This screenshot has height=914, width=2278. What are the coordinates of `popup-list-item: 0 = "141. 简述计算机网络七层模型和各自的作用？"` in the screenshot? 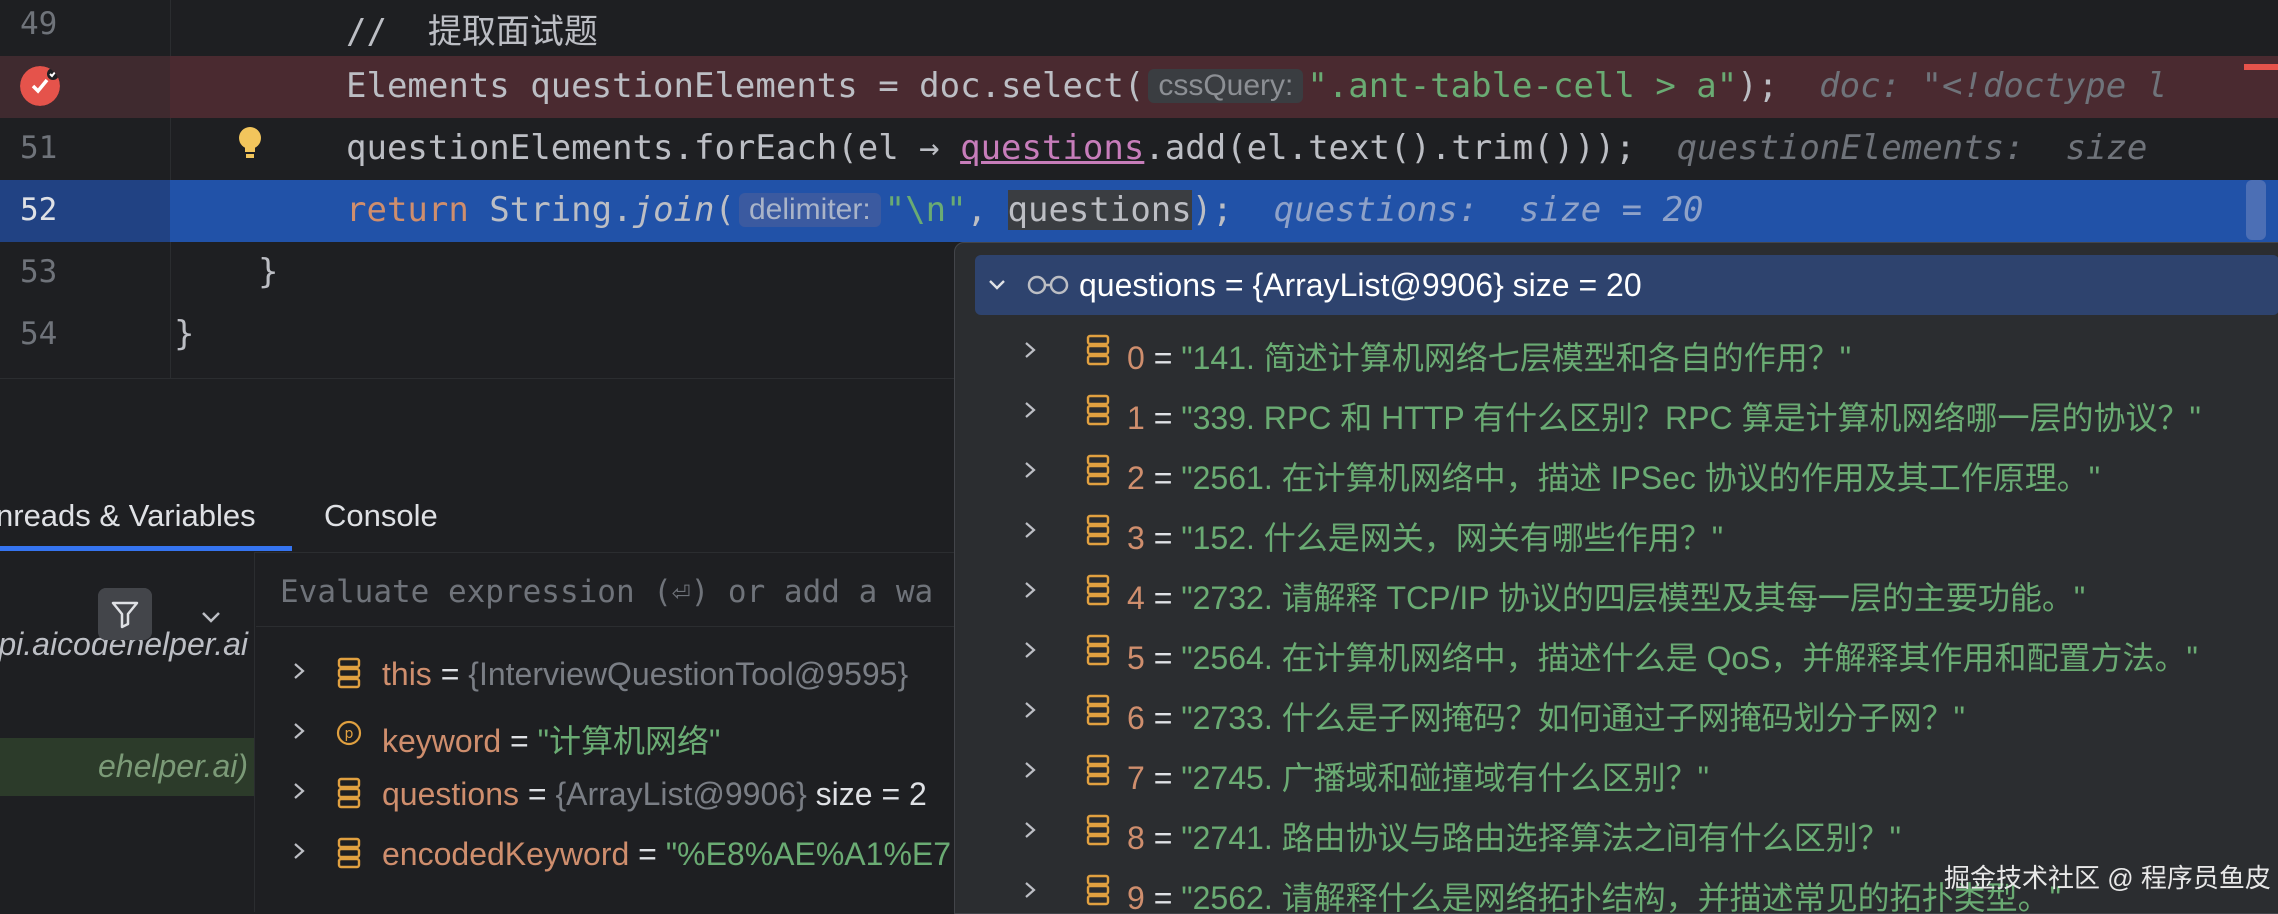 It's located at (1616, 351).